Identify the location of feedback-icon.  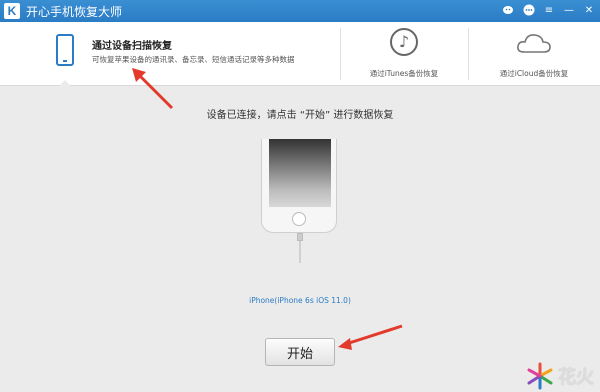
(529, 10).